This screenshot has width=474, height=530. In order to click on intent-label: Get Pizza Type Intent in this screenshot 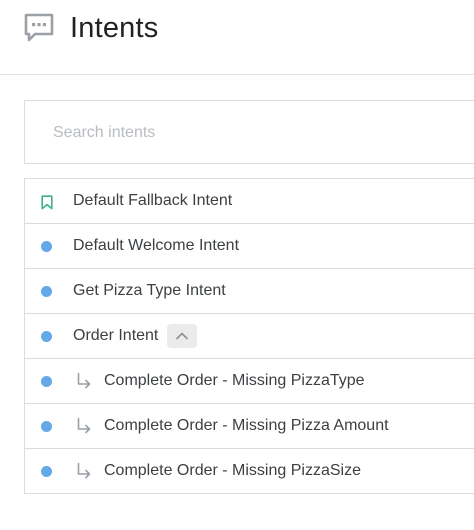, I will do `click(149, 290)`.